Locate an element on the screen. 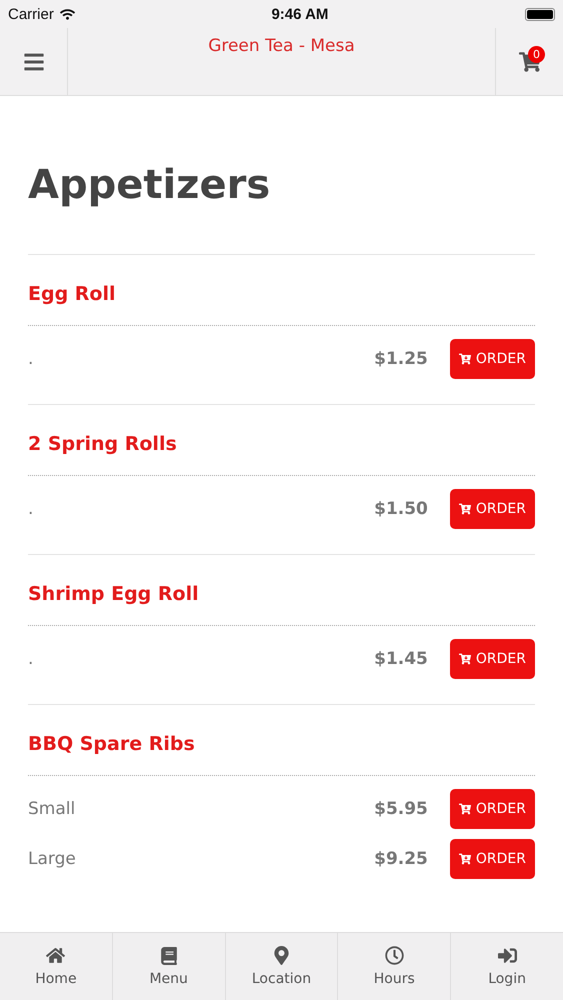  option-label: Large is located at coordinates (52, 859).